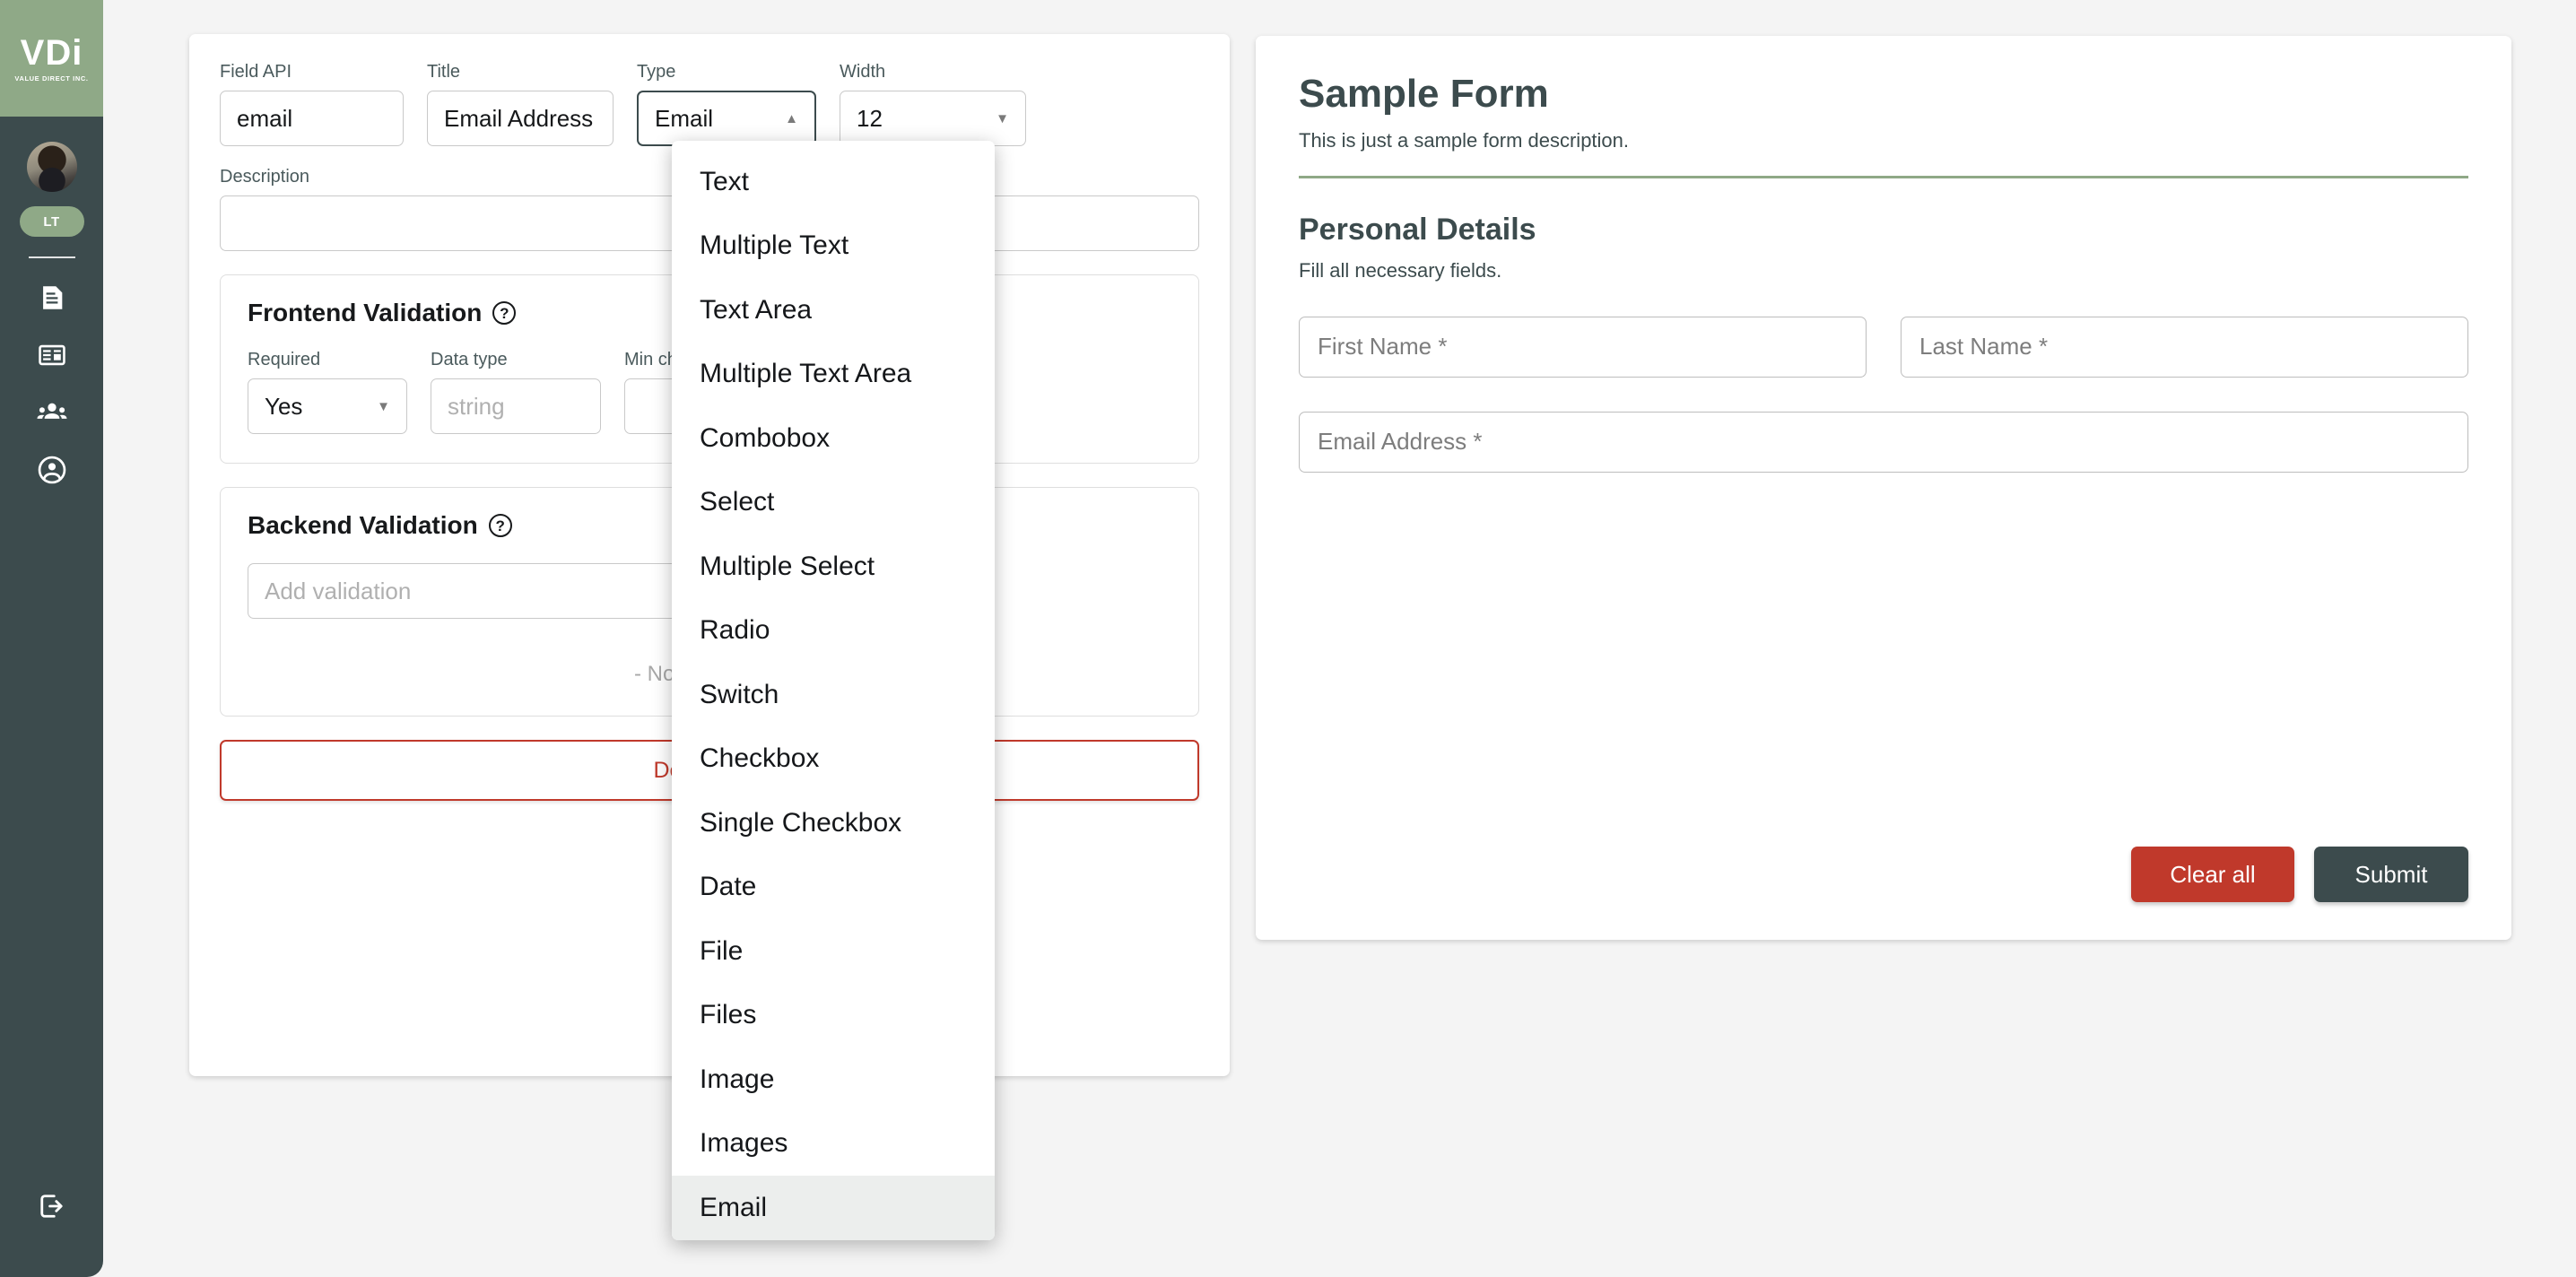 The height and width of the screenshot is (1277, 2576). Describe the element at coordinates (833, 310) in the screenshot. I see `type-option-text-area: Text Area` at that location.